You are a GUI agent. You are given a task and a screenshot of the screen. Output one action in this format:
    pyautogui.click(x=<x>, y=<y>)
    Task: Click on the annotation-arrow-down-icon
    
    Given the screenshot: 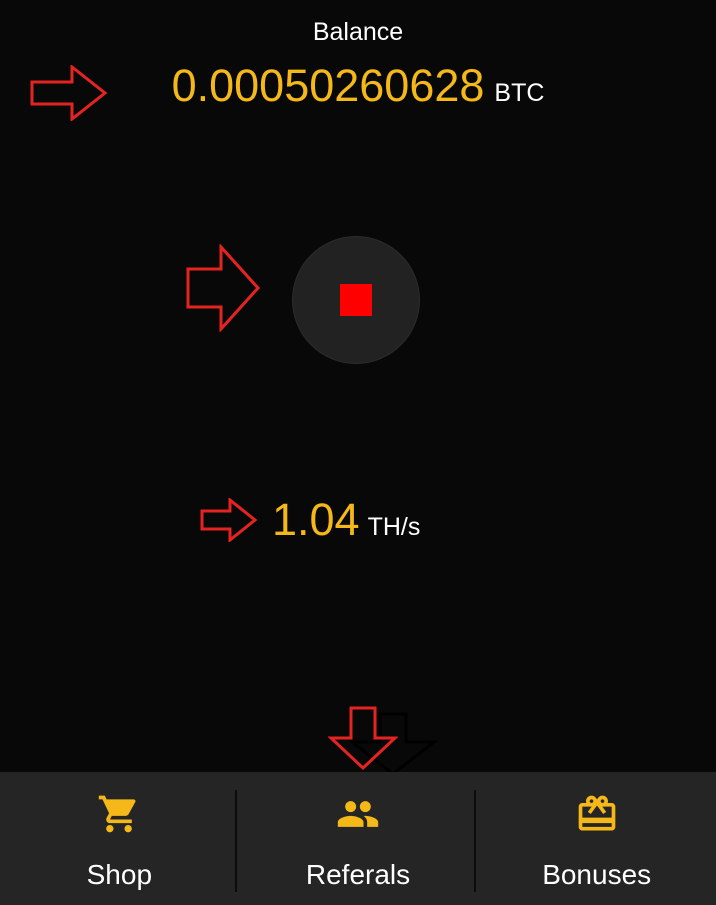 What is the action you would take?
    pyautogui.click(x=363, y=738)
    